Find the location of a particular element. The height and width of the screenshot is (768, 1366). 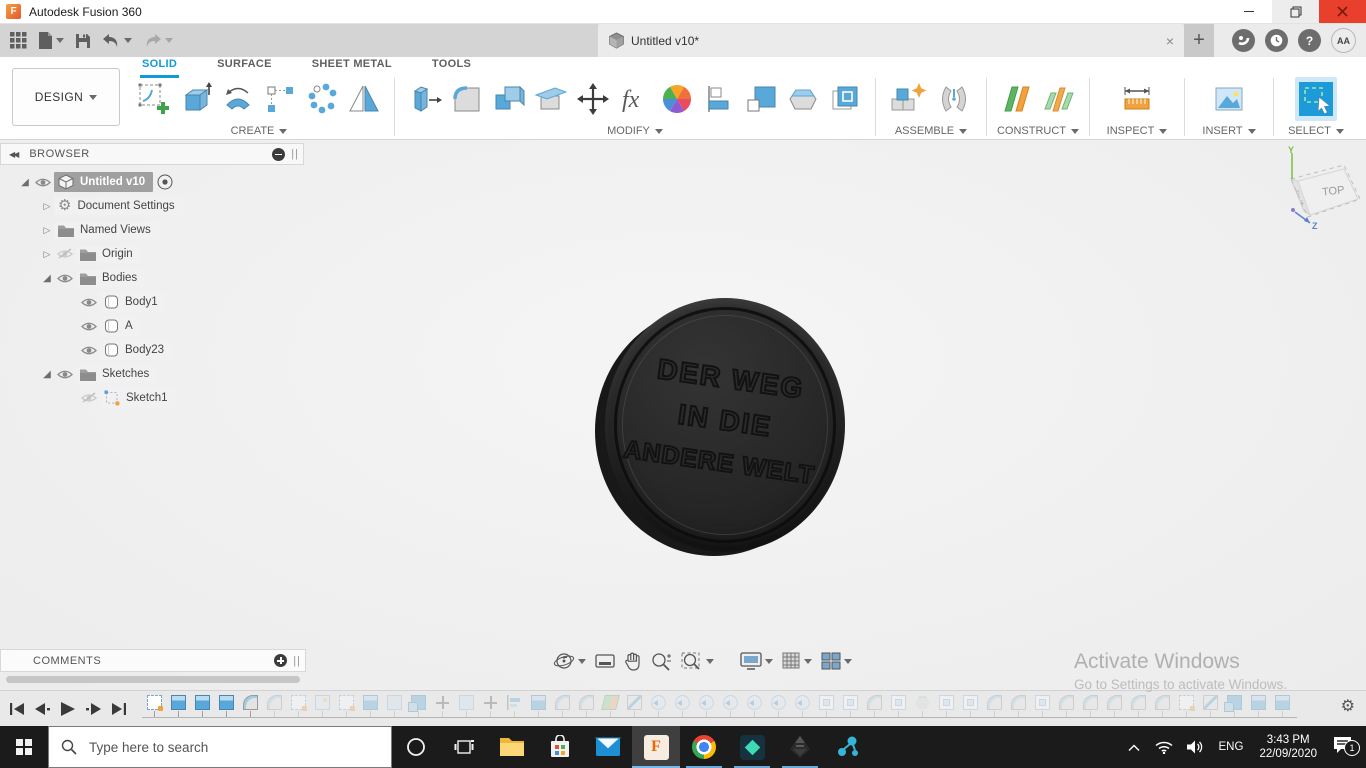

remove-panel-icon is located at coordinates (279, 154).